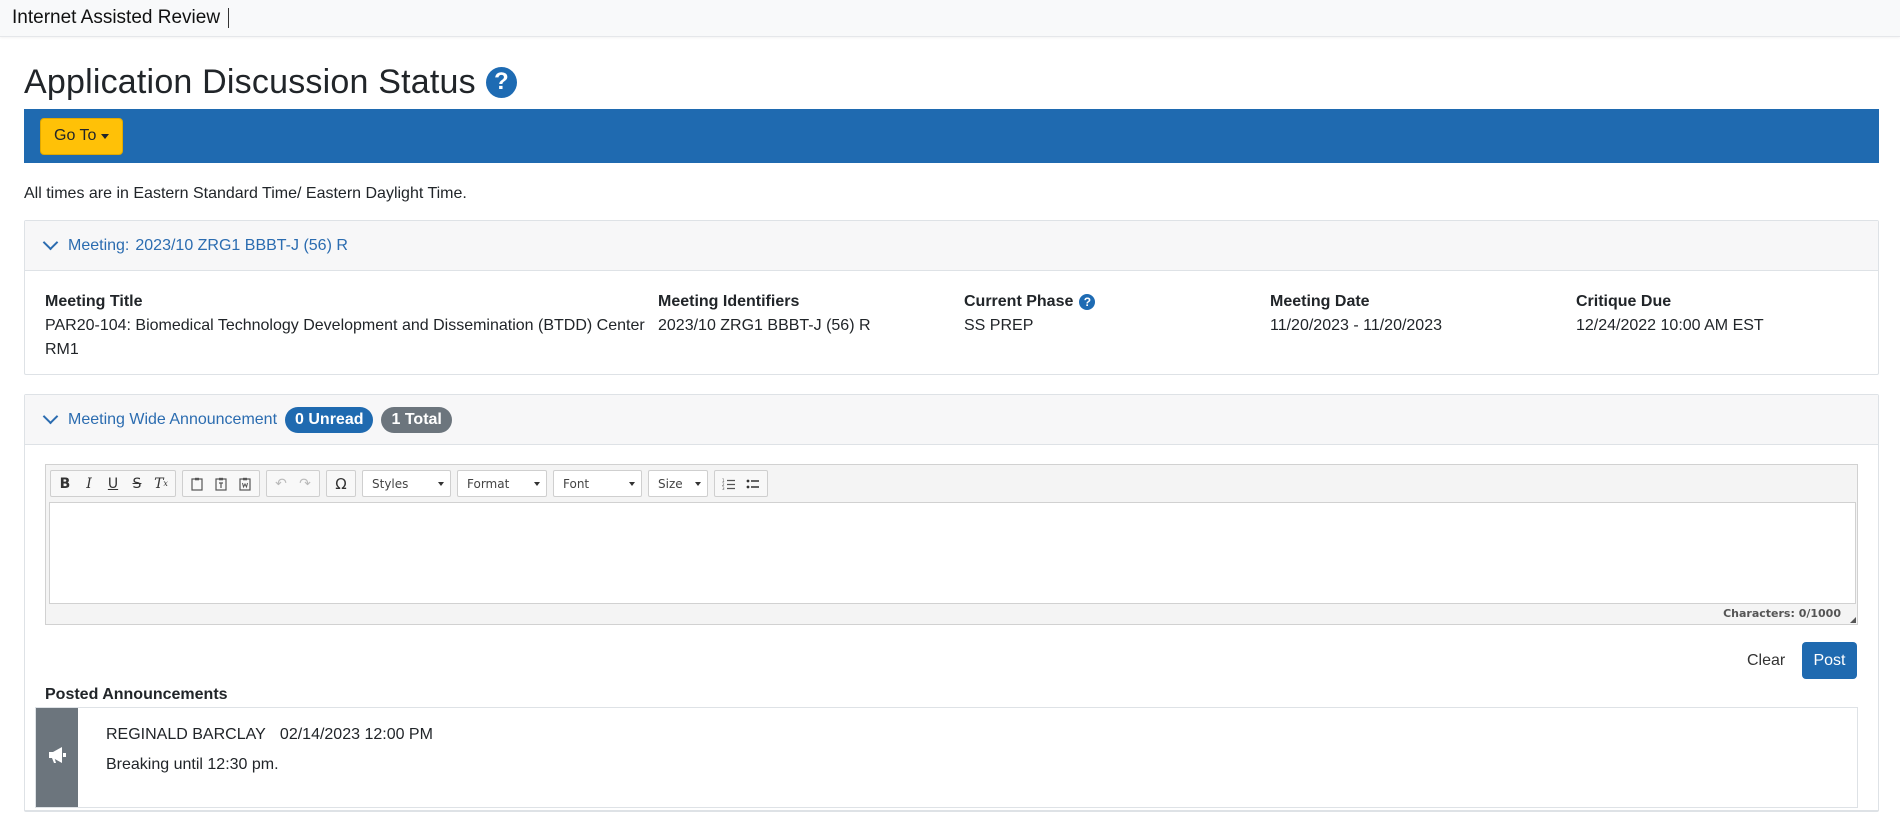 This screenshot has width=1900, height=823. I want to click on megaphone-icon, so click(57, 757).